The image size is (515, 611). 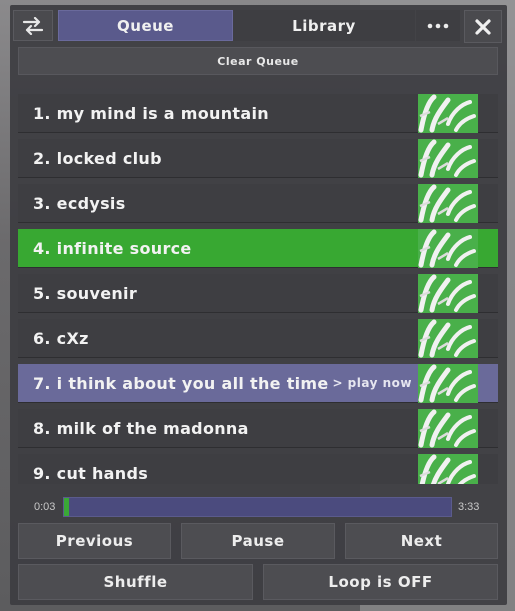 What do you see at coordinates (258, 428) in the screenshot?
I see `queue-item: 8. milk of the madonna` at bounding box center [258, 428].